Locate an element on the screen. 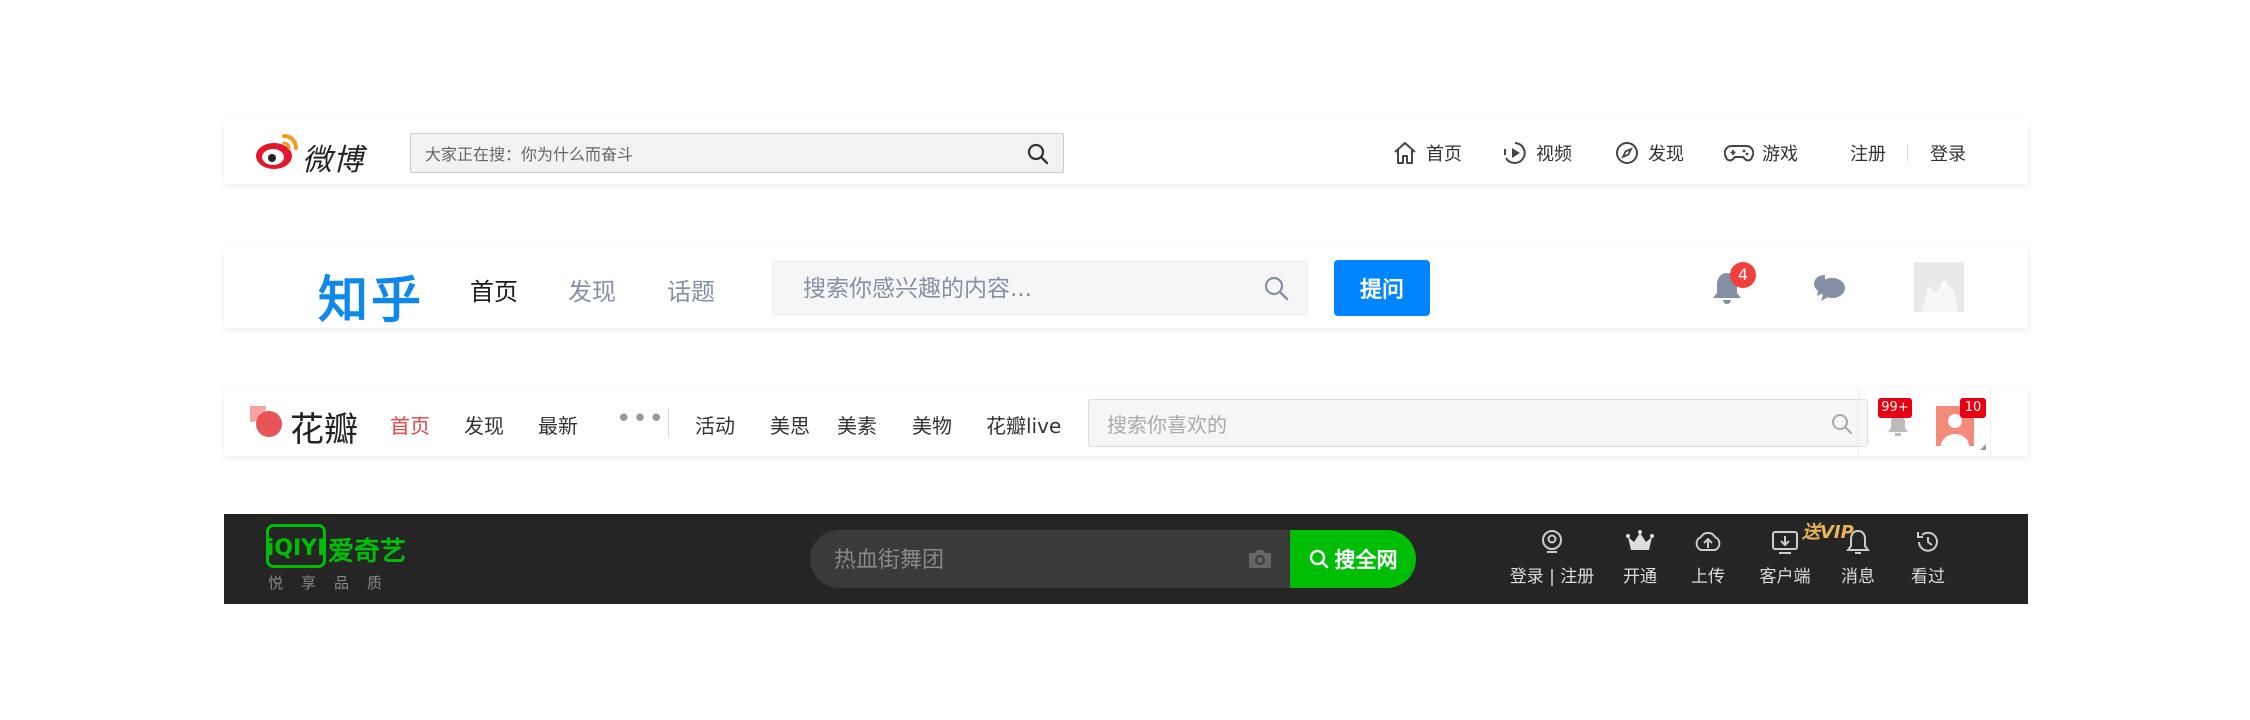 The width and height of the screenshot is (2250, 720). weibo-nav-label: 视频 is located at coordinates (1554, 154).